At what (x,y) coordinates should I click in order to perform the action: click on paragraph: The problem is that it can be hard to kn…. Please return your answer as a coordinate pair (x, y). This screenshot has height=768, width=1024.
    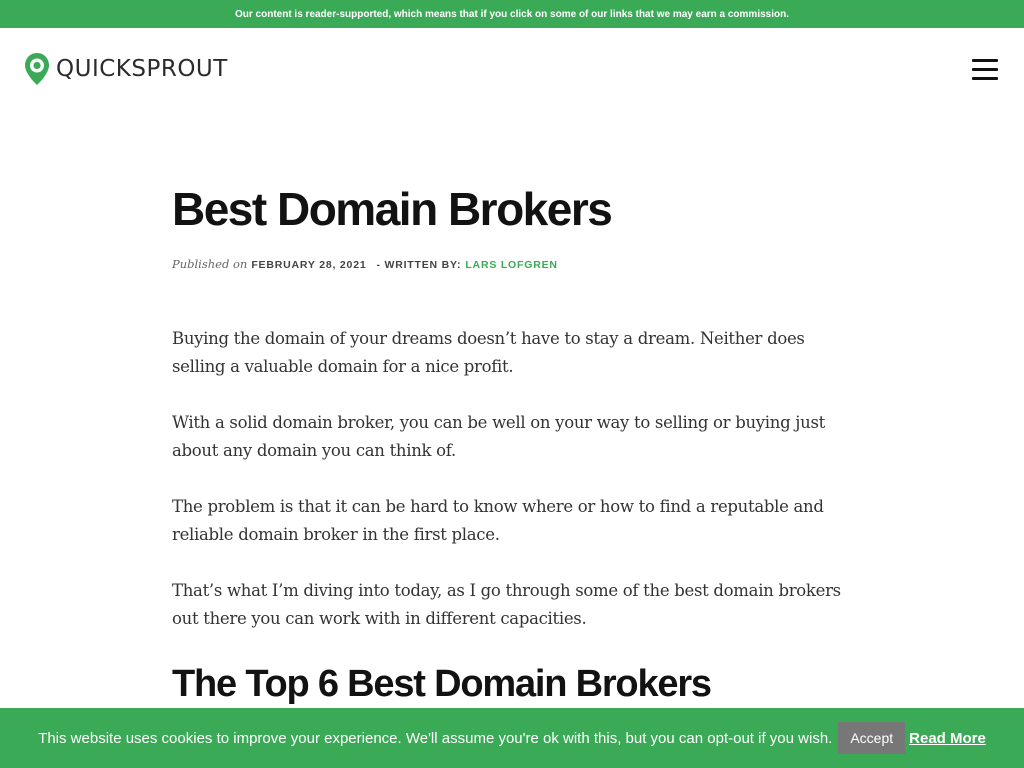
    Looking at the image, I should click on (498, 520).